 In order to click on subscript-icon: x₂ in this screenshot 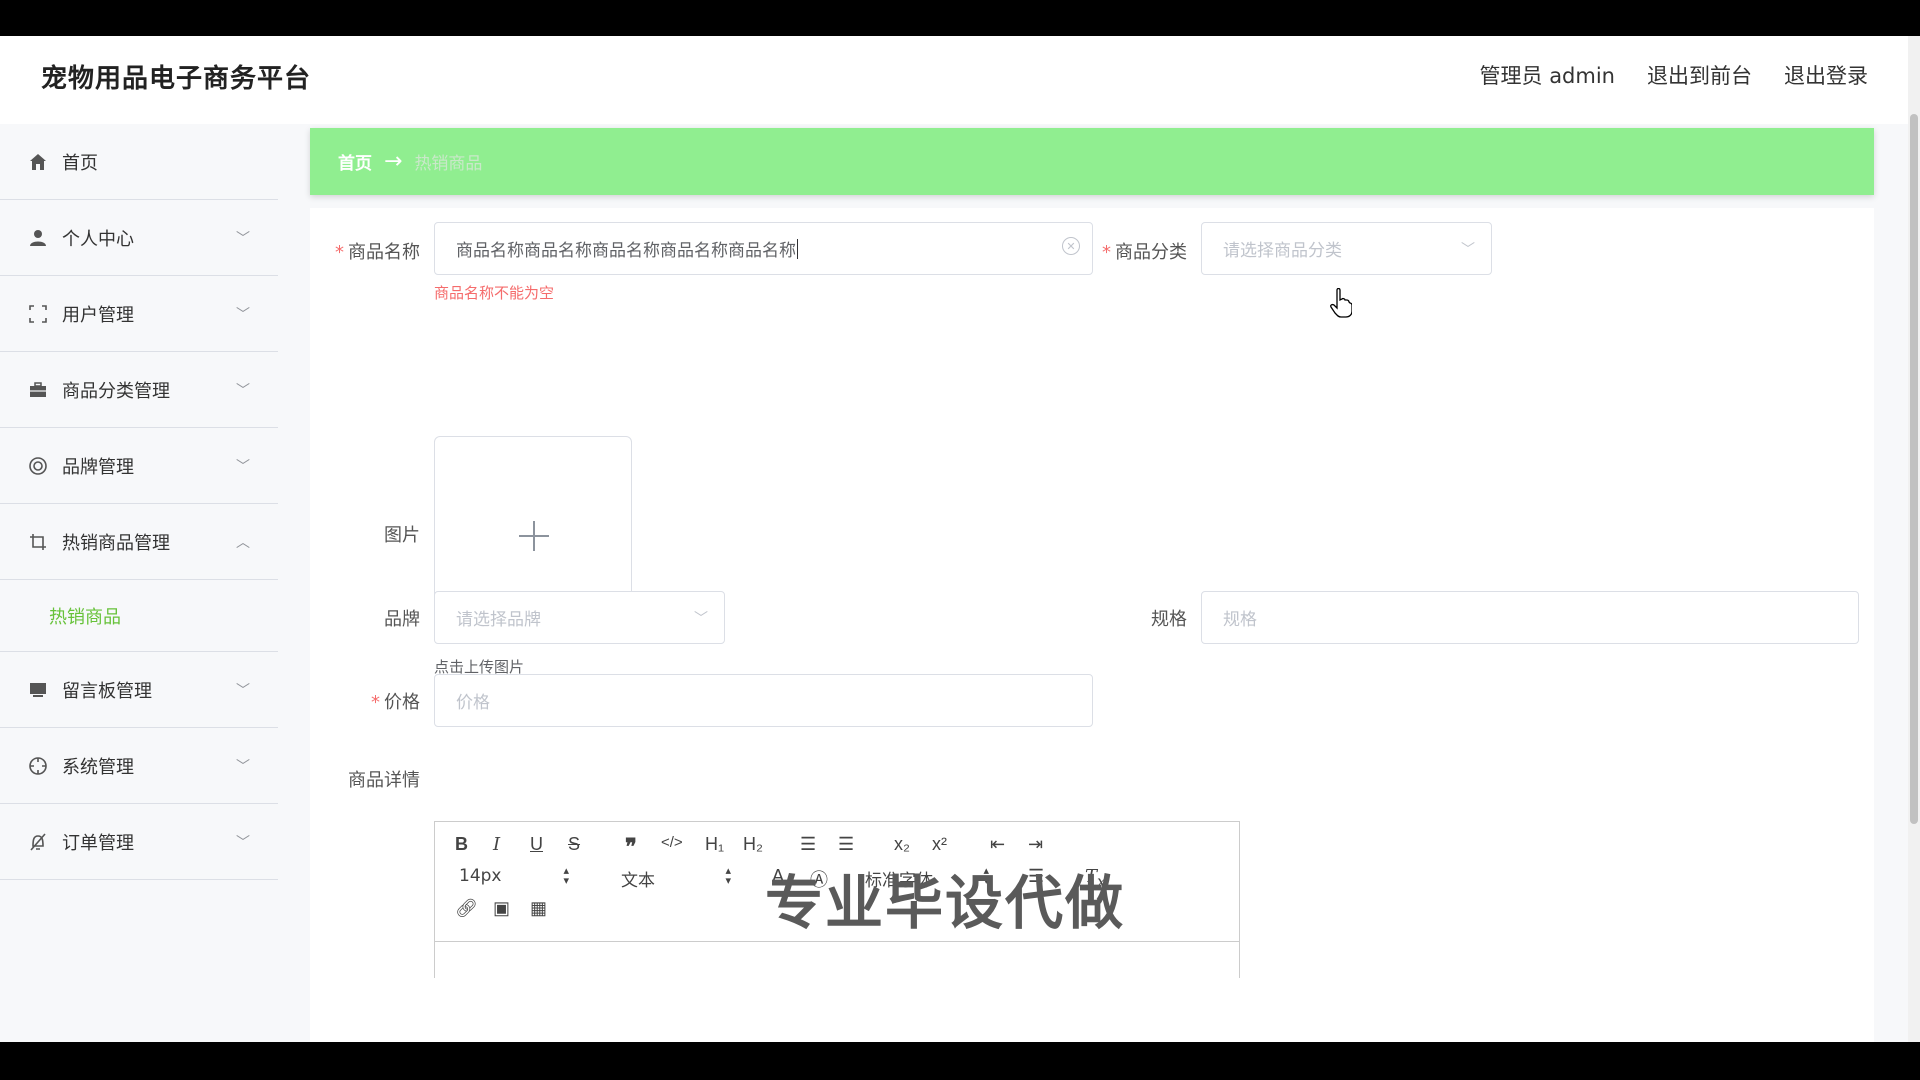, I will do `click(902, 844)`.